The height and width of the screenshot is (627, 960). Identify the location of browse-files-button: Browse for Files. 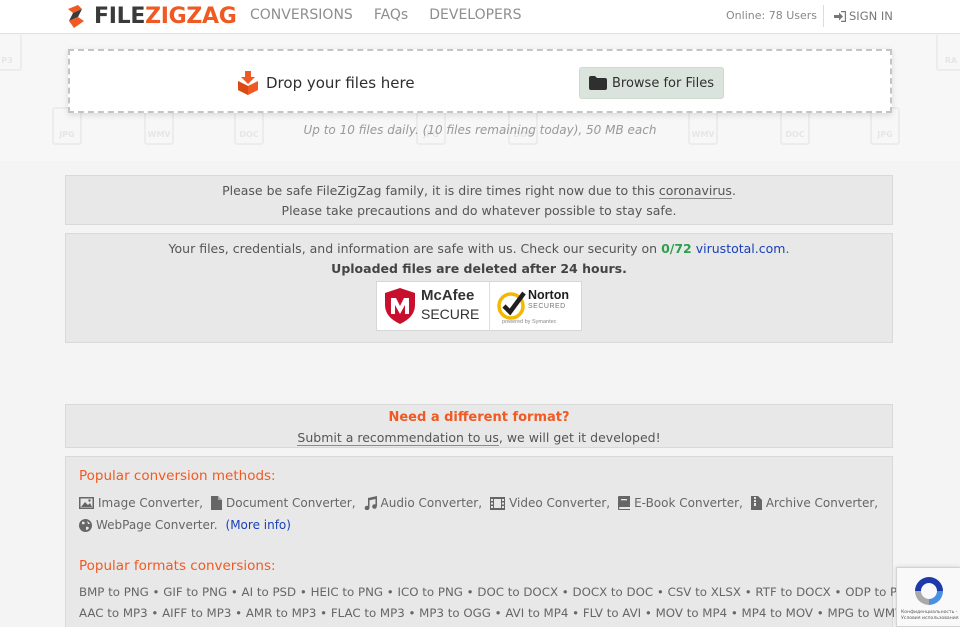
(651, 83).